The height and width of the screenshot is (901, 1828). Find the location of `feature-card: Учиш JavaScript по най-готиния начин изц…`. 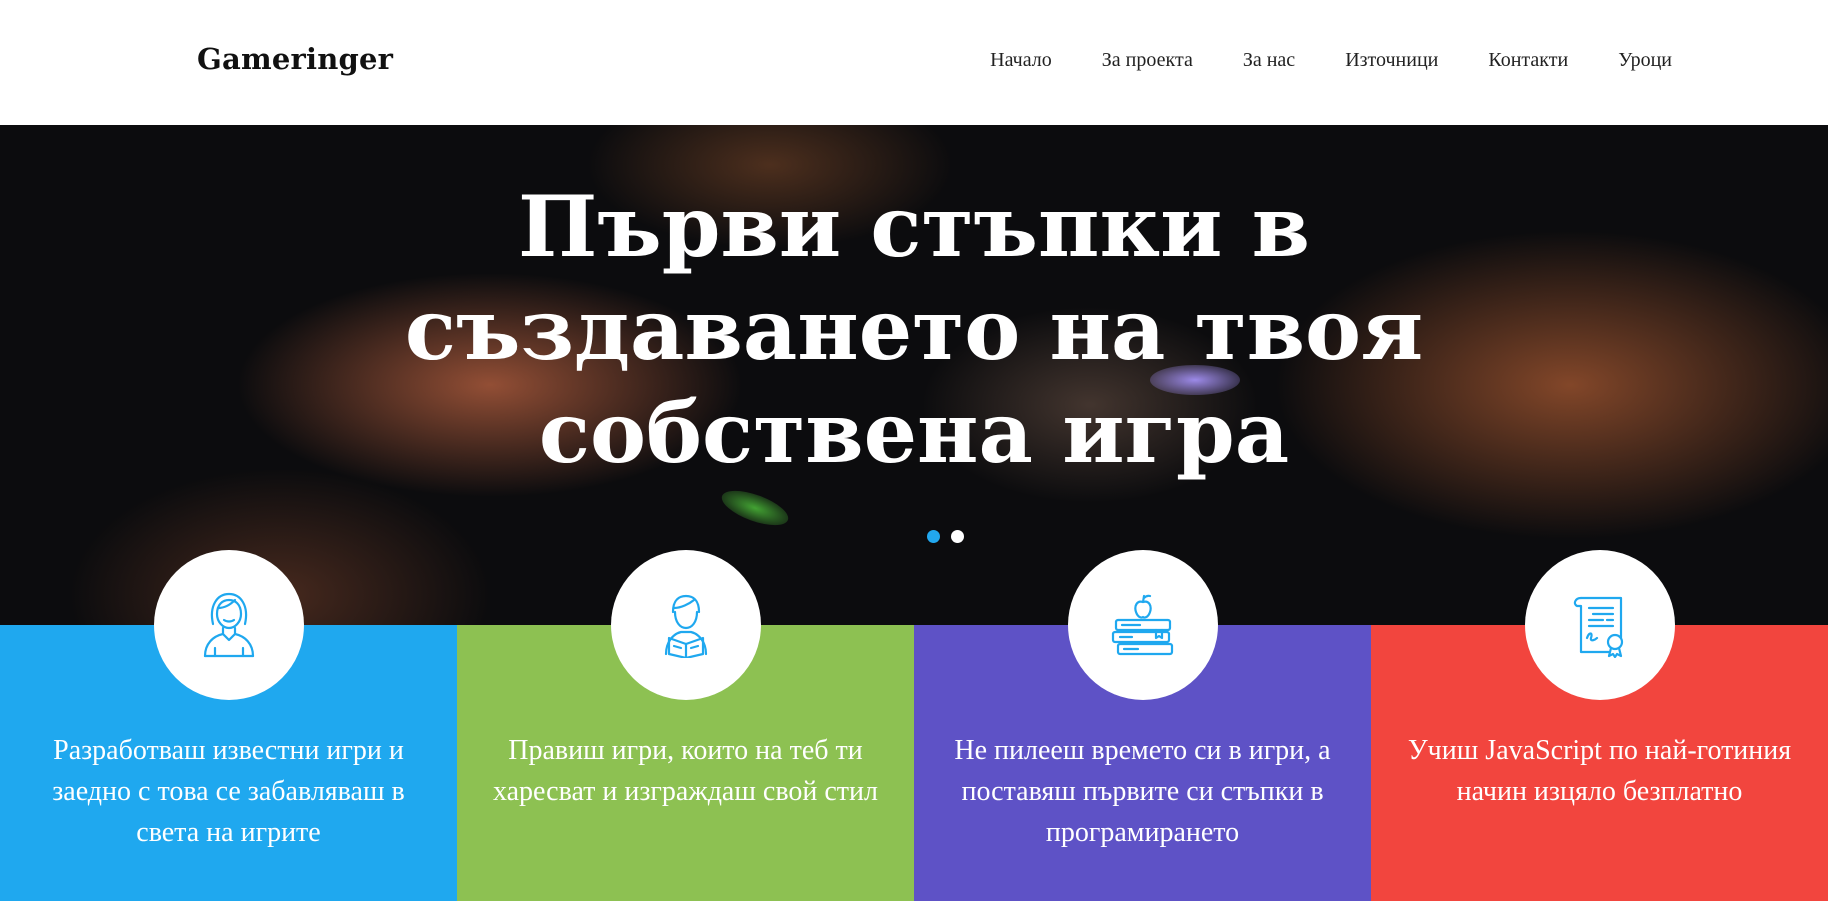

feature-card: Учиш JavaScript по най-готиния начин изц… is located at coordinates (1599, 725).